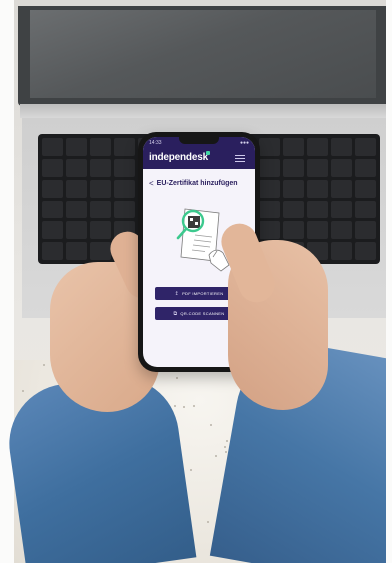 The width and height of the screenshot is (392, 563). What do you see at coordinates (151, 183) in the screenshot?
I see `back-chevron-icon: <` at bounding box center [151, 183].